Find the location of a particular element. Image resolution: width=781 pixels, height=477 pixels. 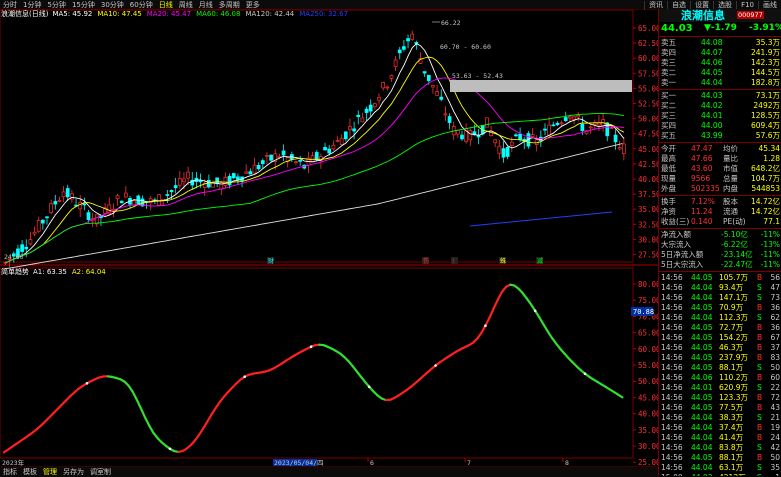

high-annotation: 66.22 is located at coordinates (451, 23).